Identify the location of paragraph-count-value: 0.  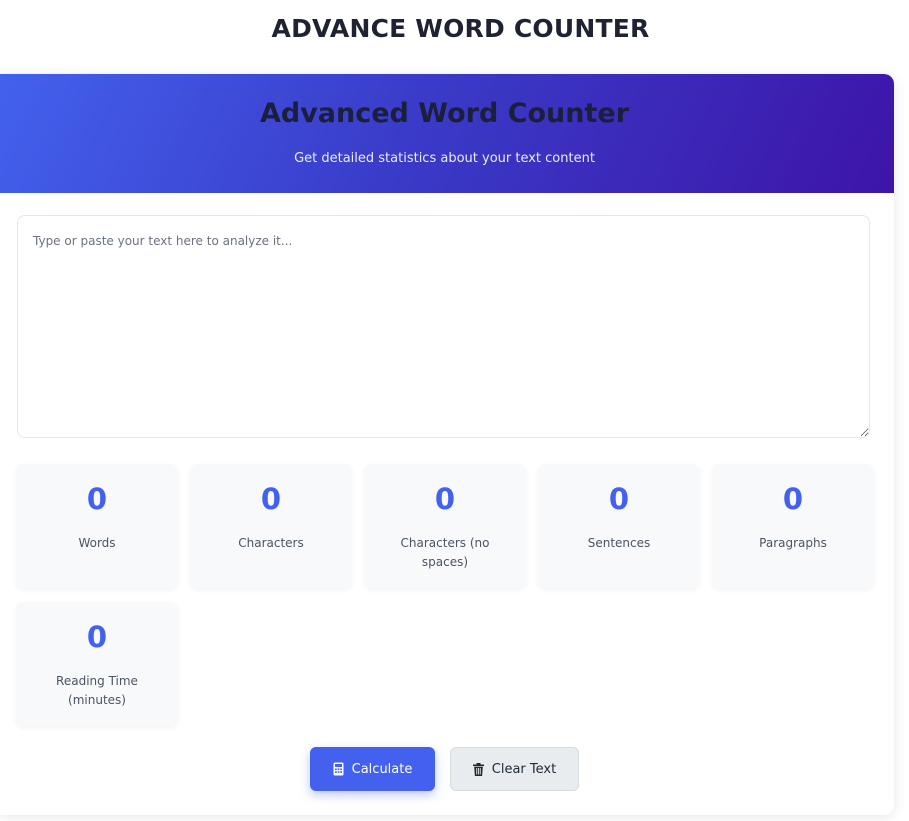
(793, 499).